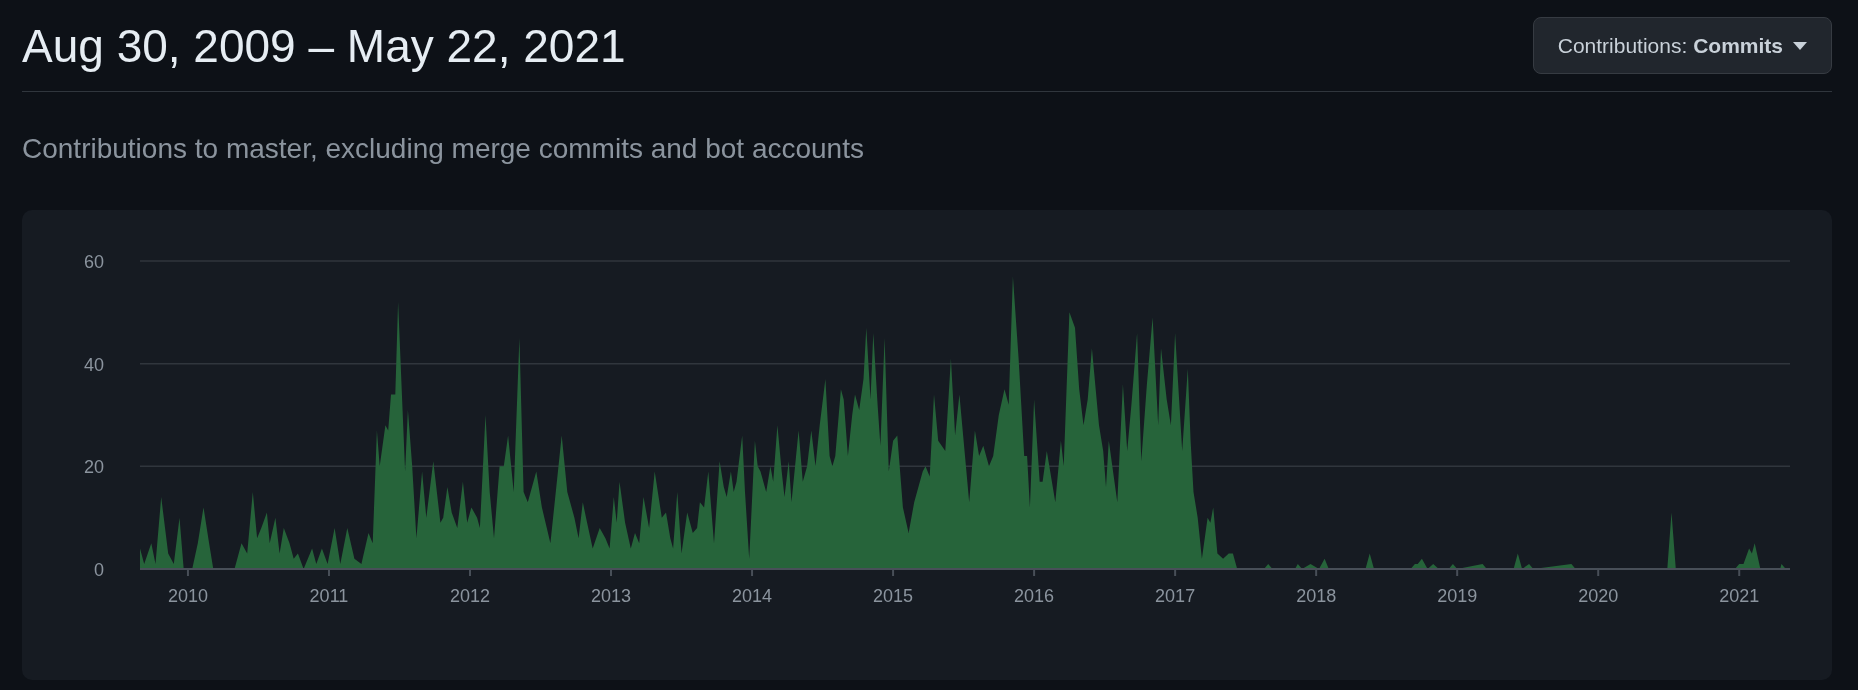 The width and height of the screenshot is (1858, 690). What do you see at coordinates (752, 595) in the screenshot?
I see `x-tick-label: 2014` at bounding box center [752, 595].